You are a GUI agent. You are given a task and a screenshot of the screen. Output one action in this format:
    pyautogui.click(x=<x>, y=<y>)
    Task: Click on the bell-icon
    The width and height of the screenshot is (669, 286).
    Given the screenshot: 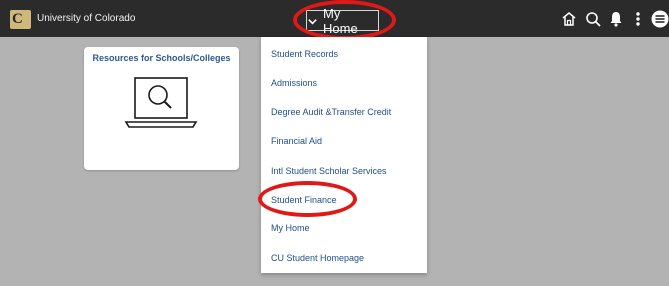 What is the action you would take?
    pyautogui.click(x=616, y=19)
    